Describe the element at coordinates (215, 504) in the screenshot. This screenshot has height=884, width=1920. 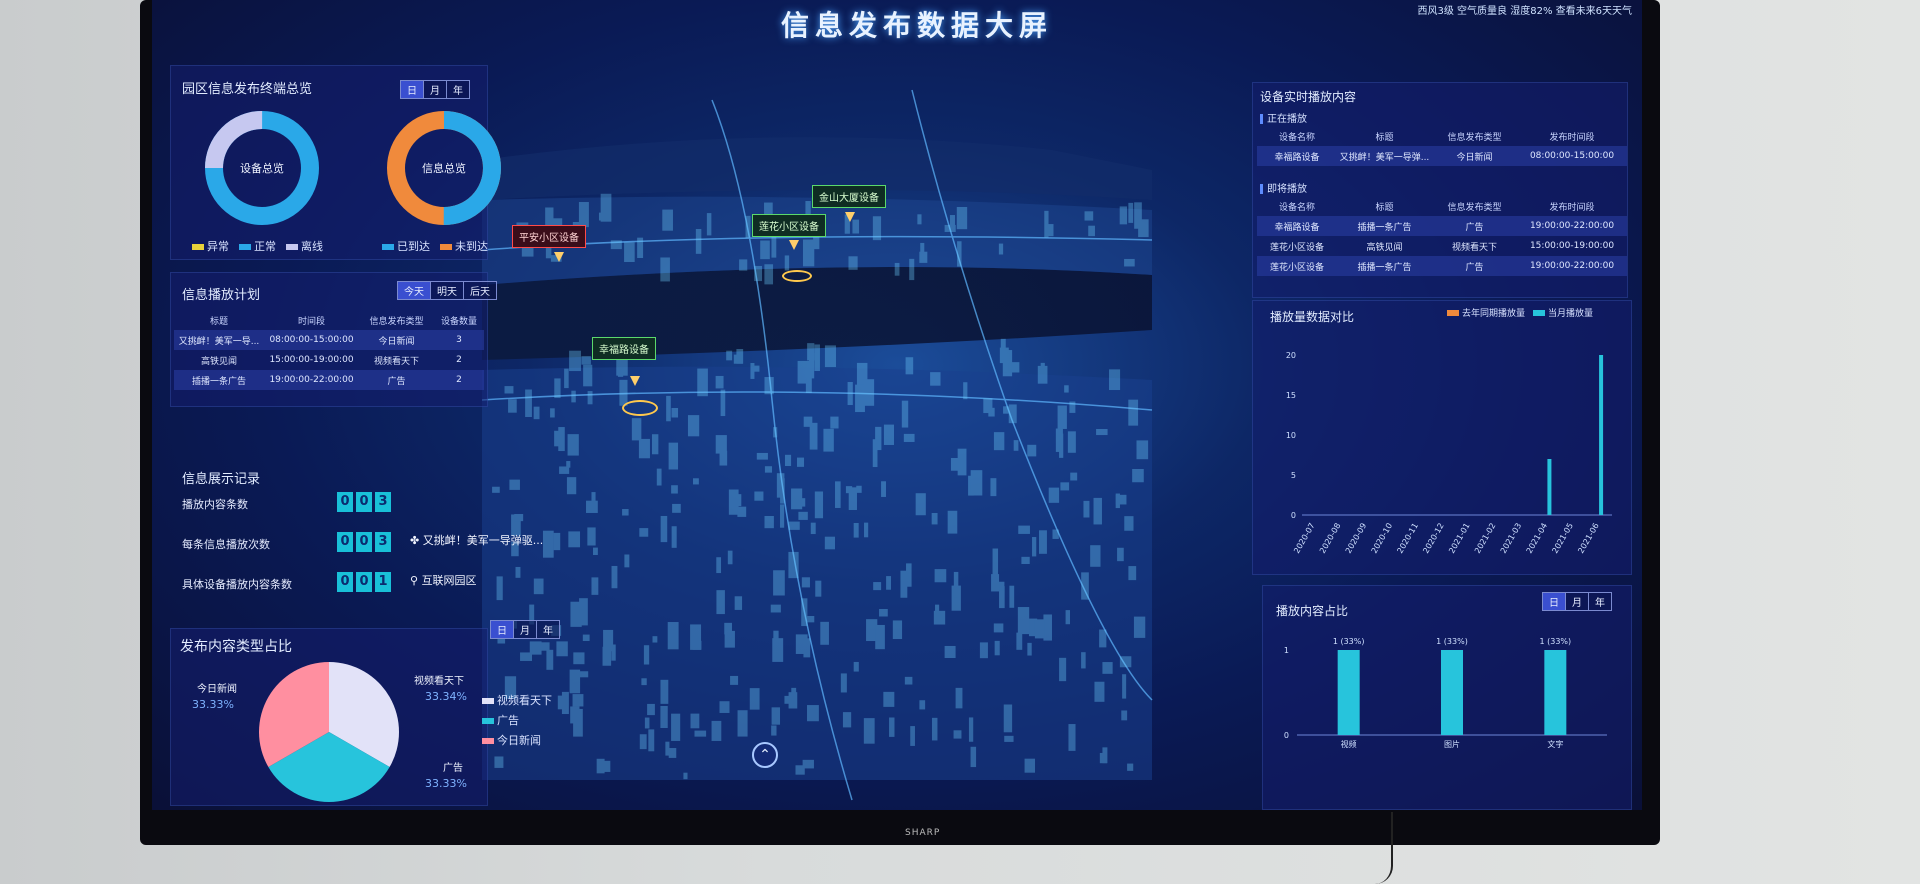
I see `record-label: 播放内容条数` at that location.